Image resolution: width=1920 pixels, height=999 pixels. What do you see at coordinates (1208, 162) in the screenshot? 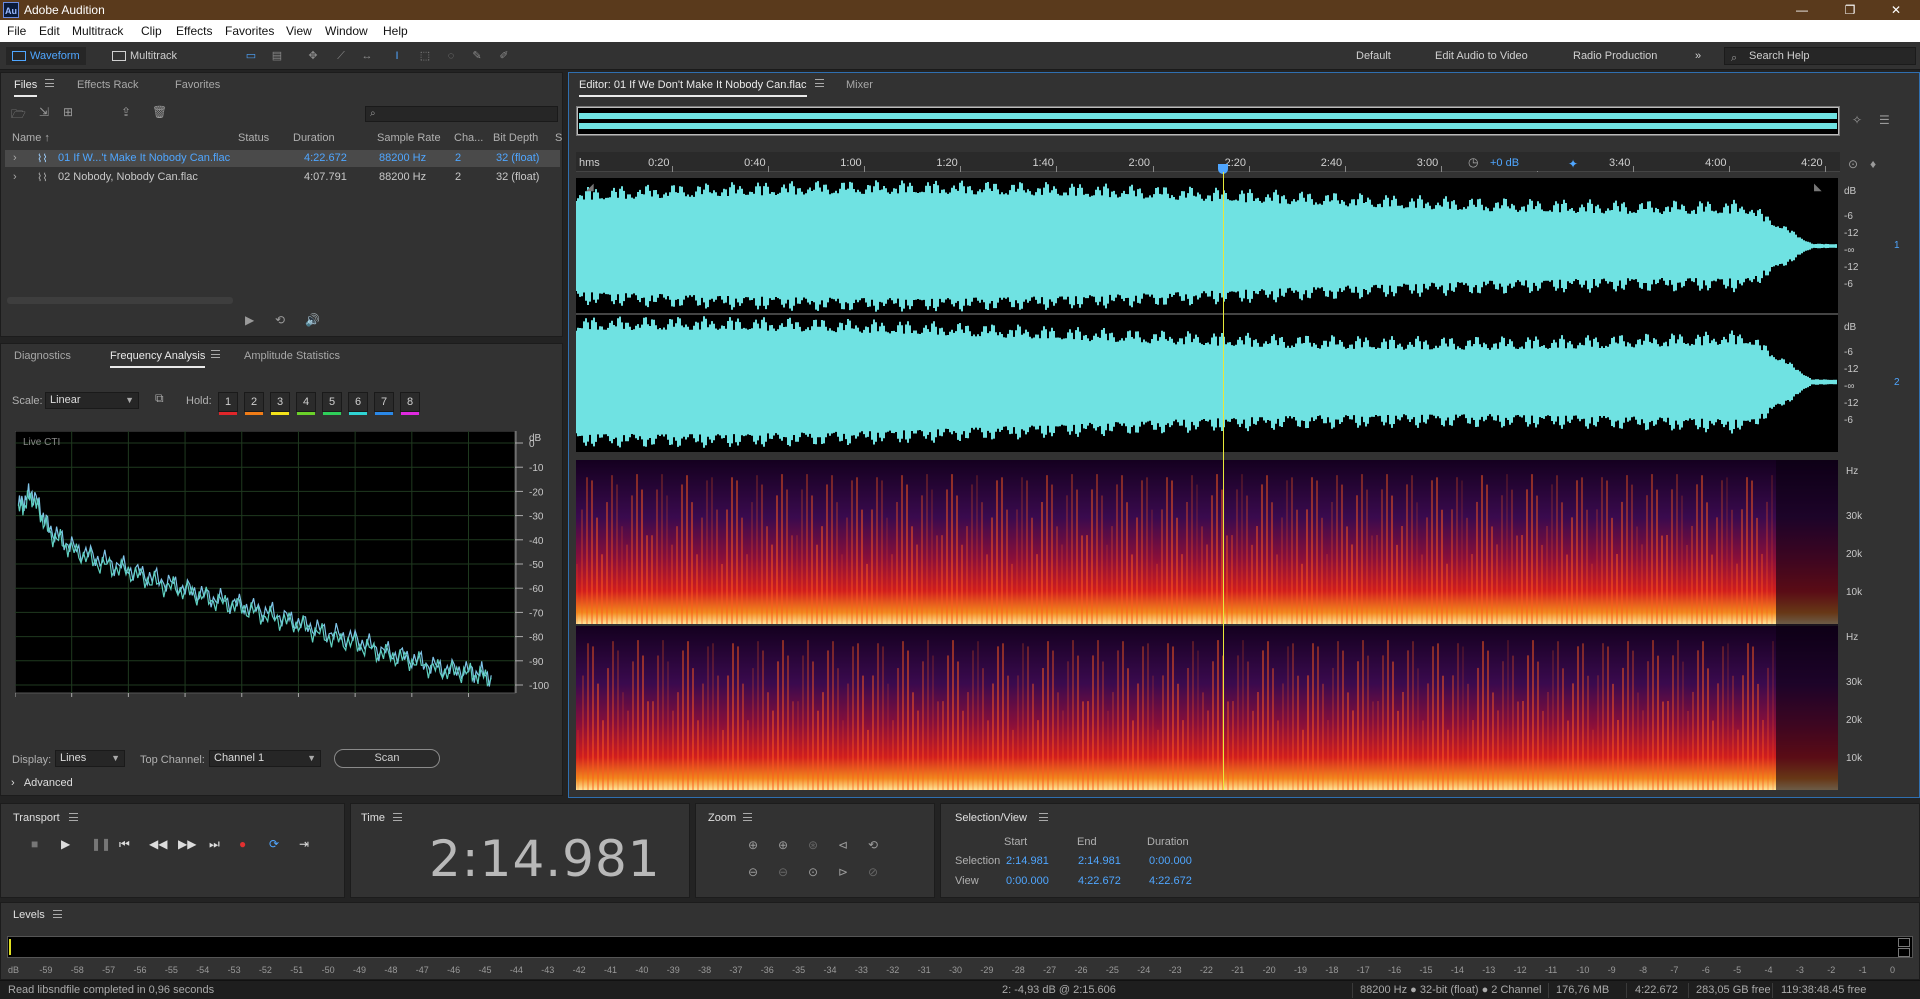
I see `time-ruler` at bounding box center [1208, 162].